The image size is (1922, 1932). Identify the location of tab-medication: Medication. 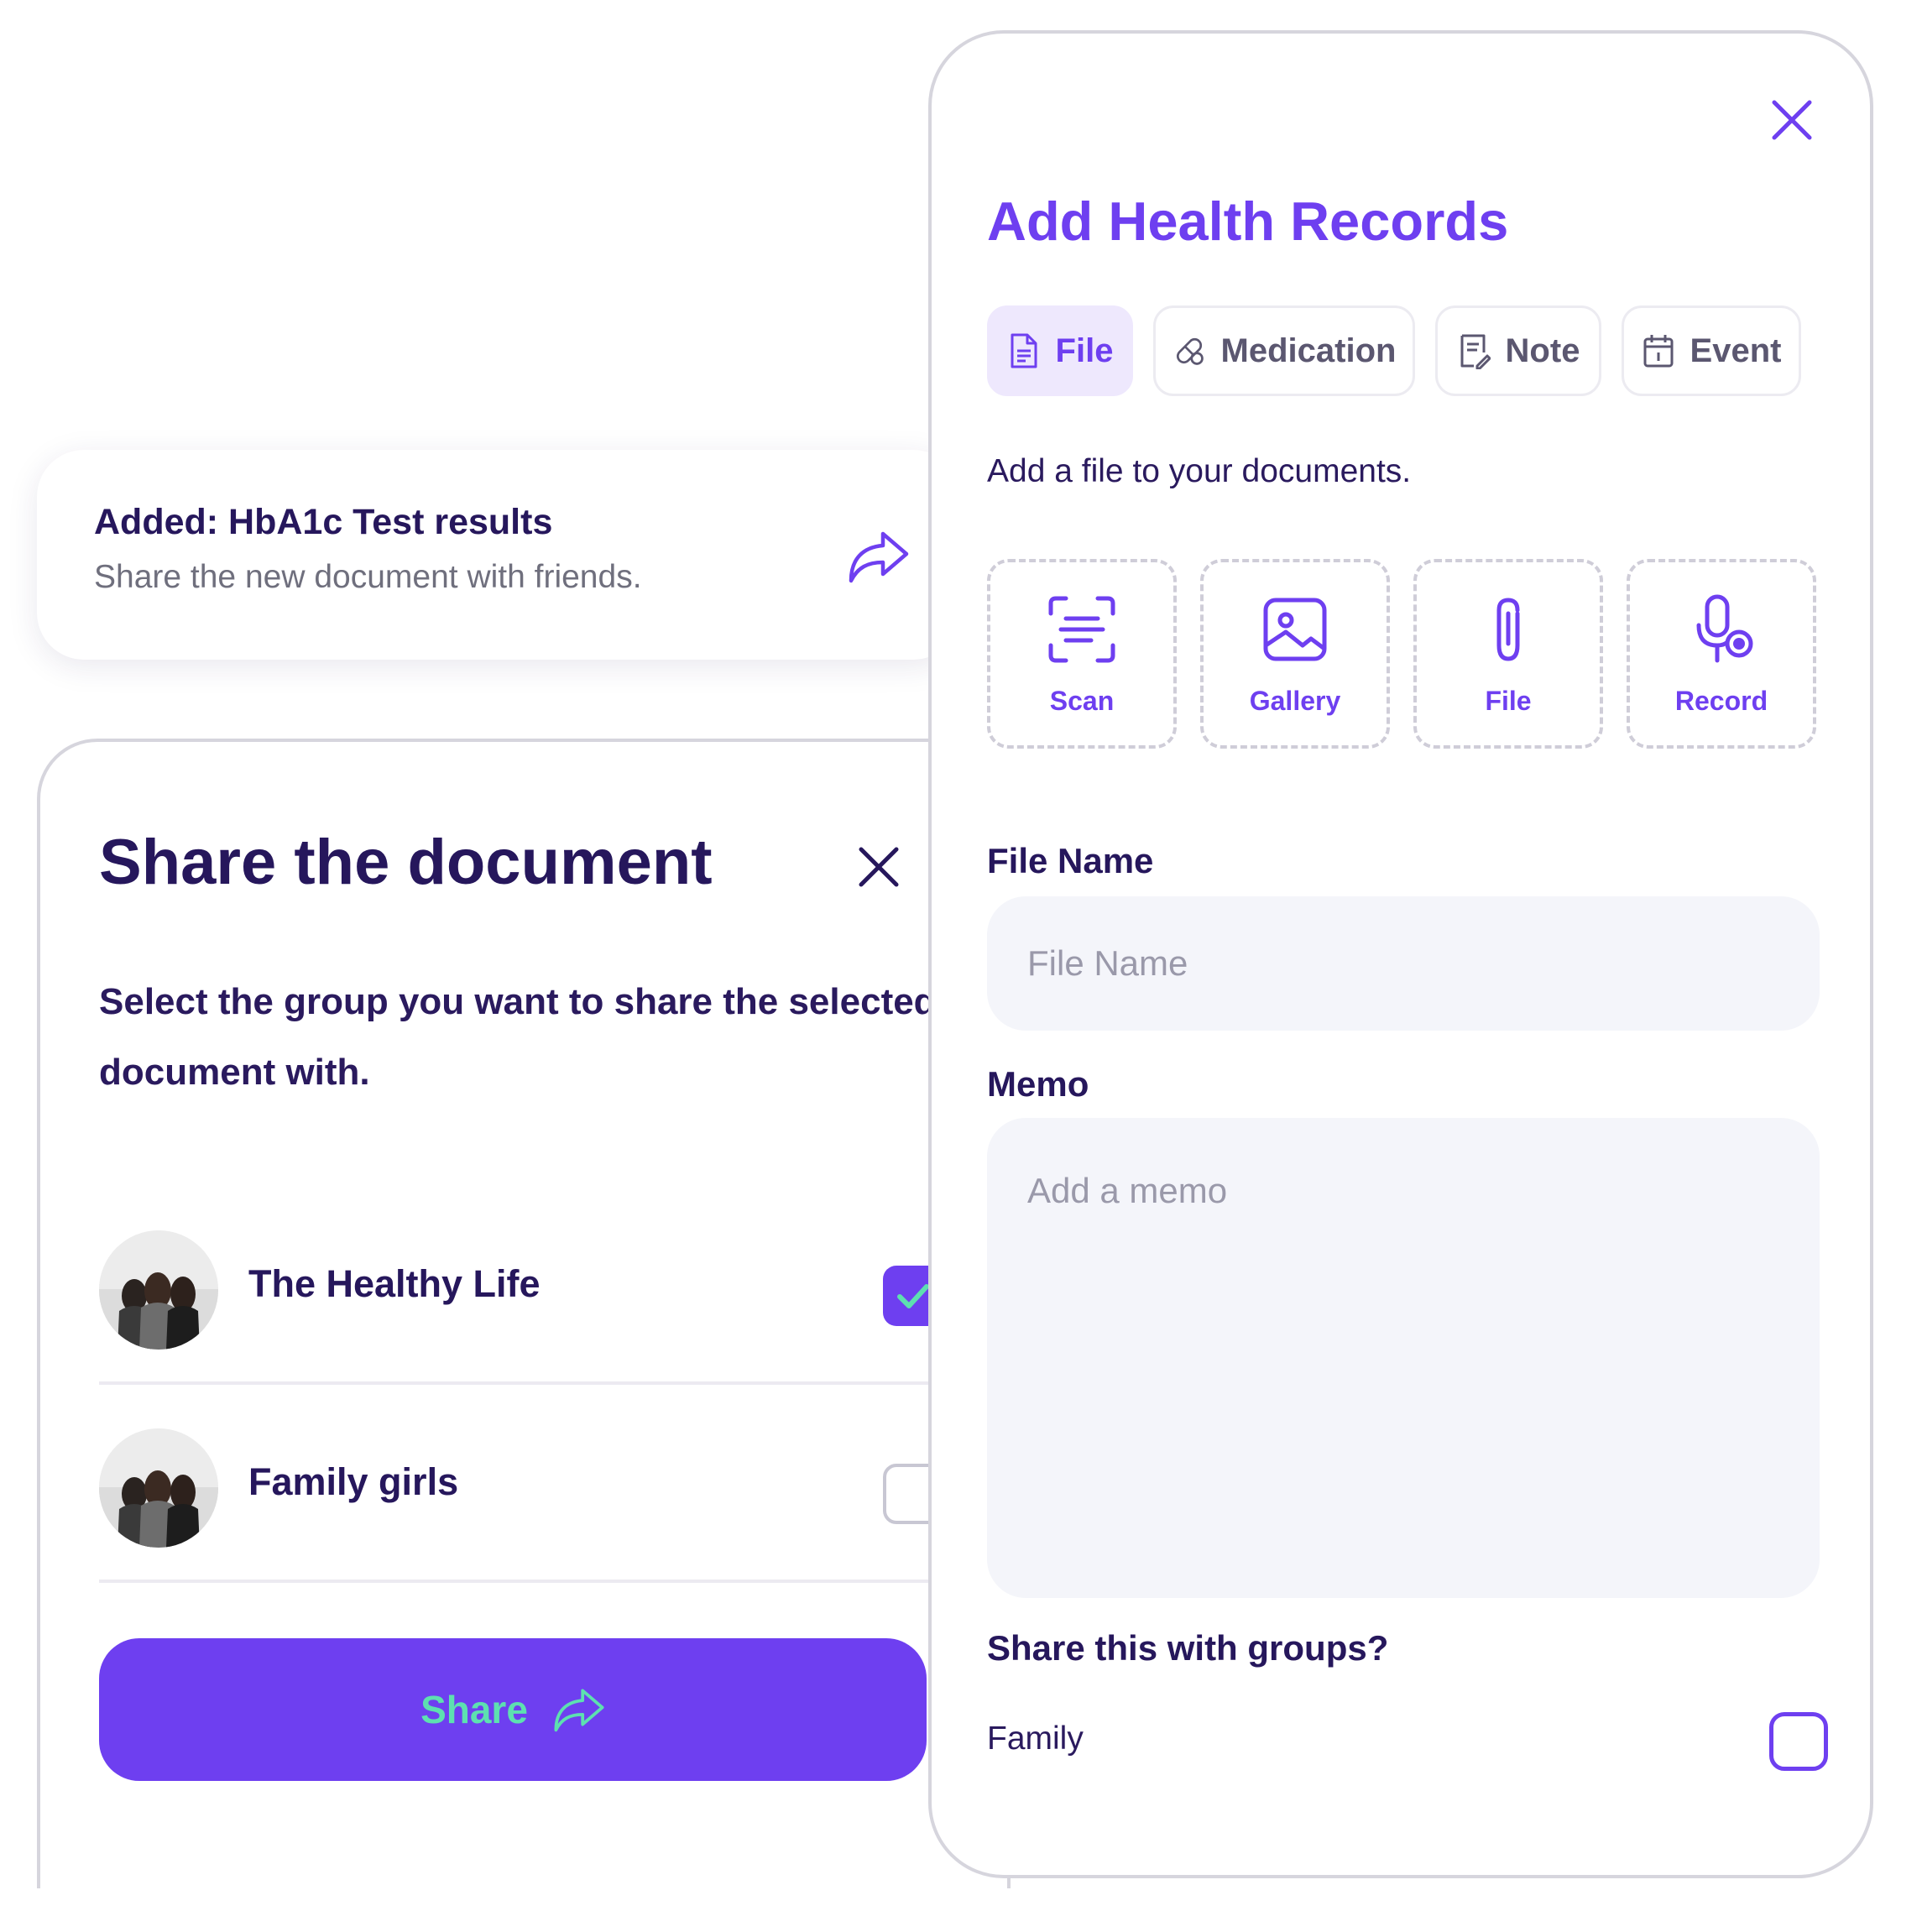
(1284, 350).